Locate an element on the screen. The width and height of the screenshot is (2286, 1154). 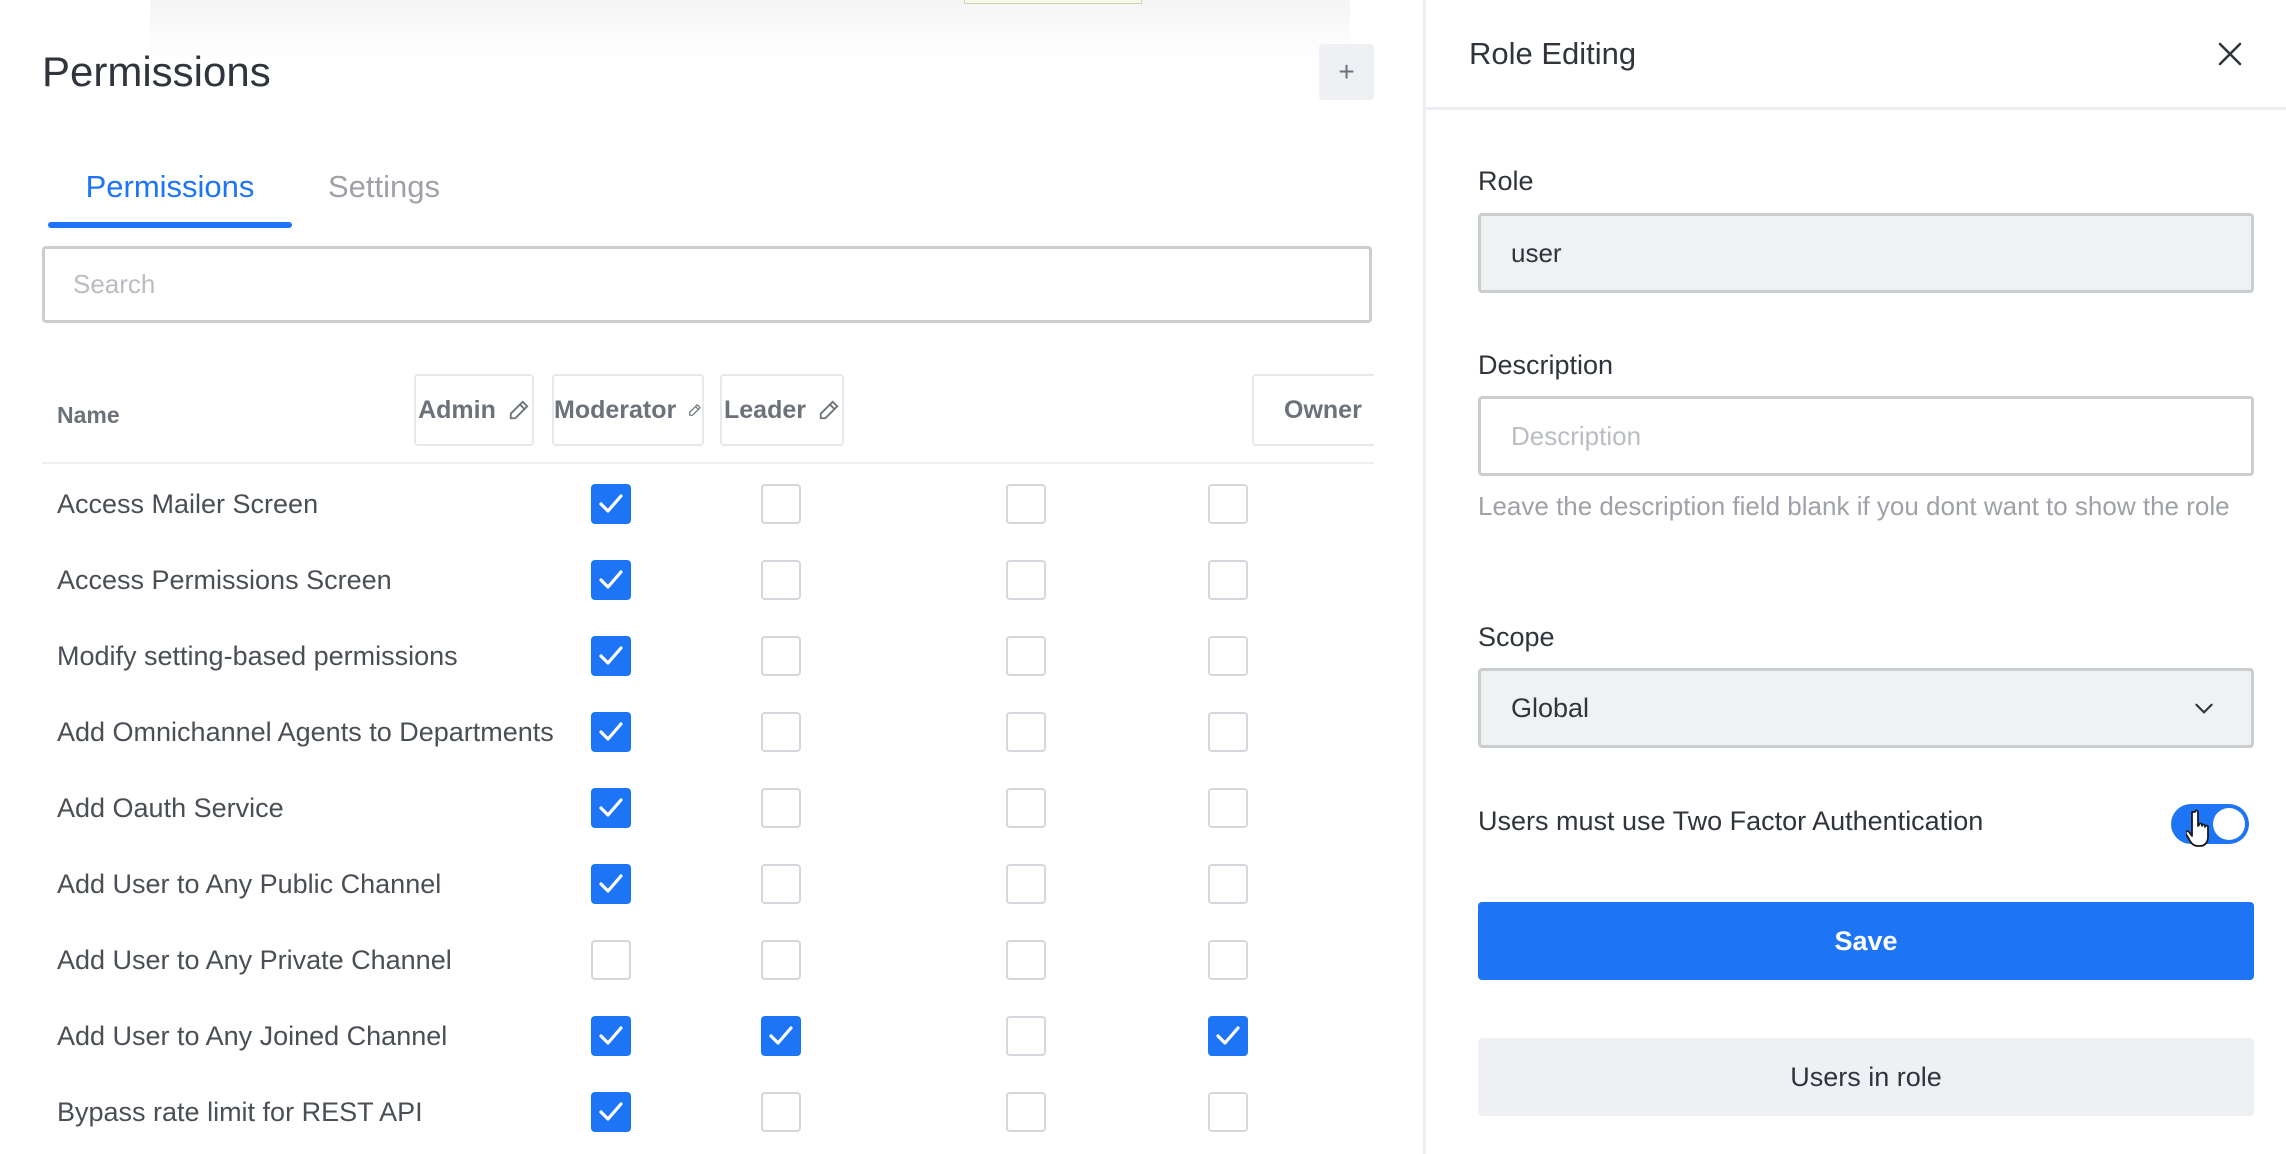
table-row: Add User to Any Public Channel is located at coordinates (708, 888).